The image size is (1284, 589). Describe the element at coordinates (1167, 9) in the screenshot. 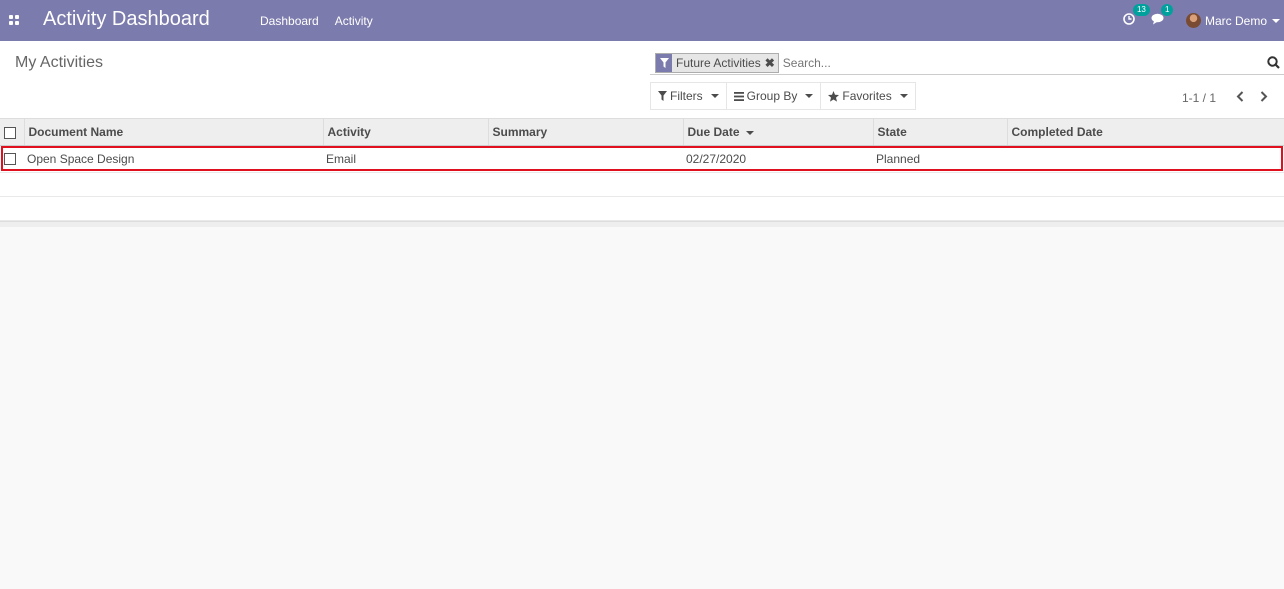

I see `messages-counter: 1` at that location.